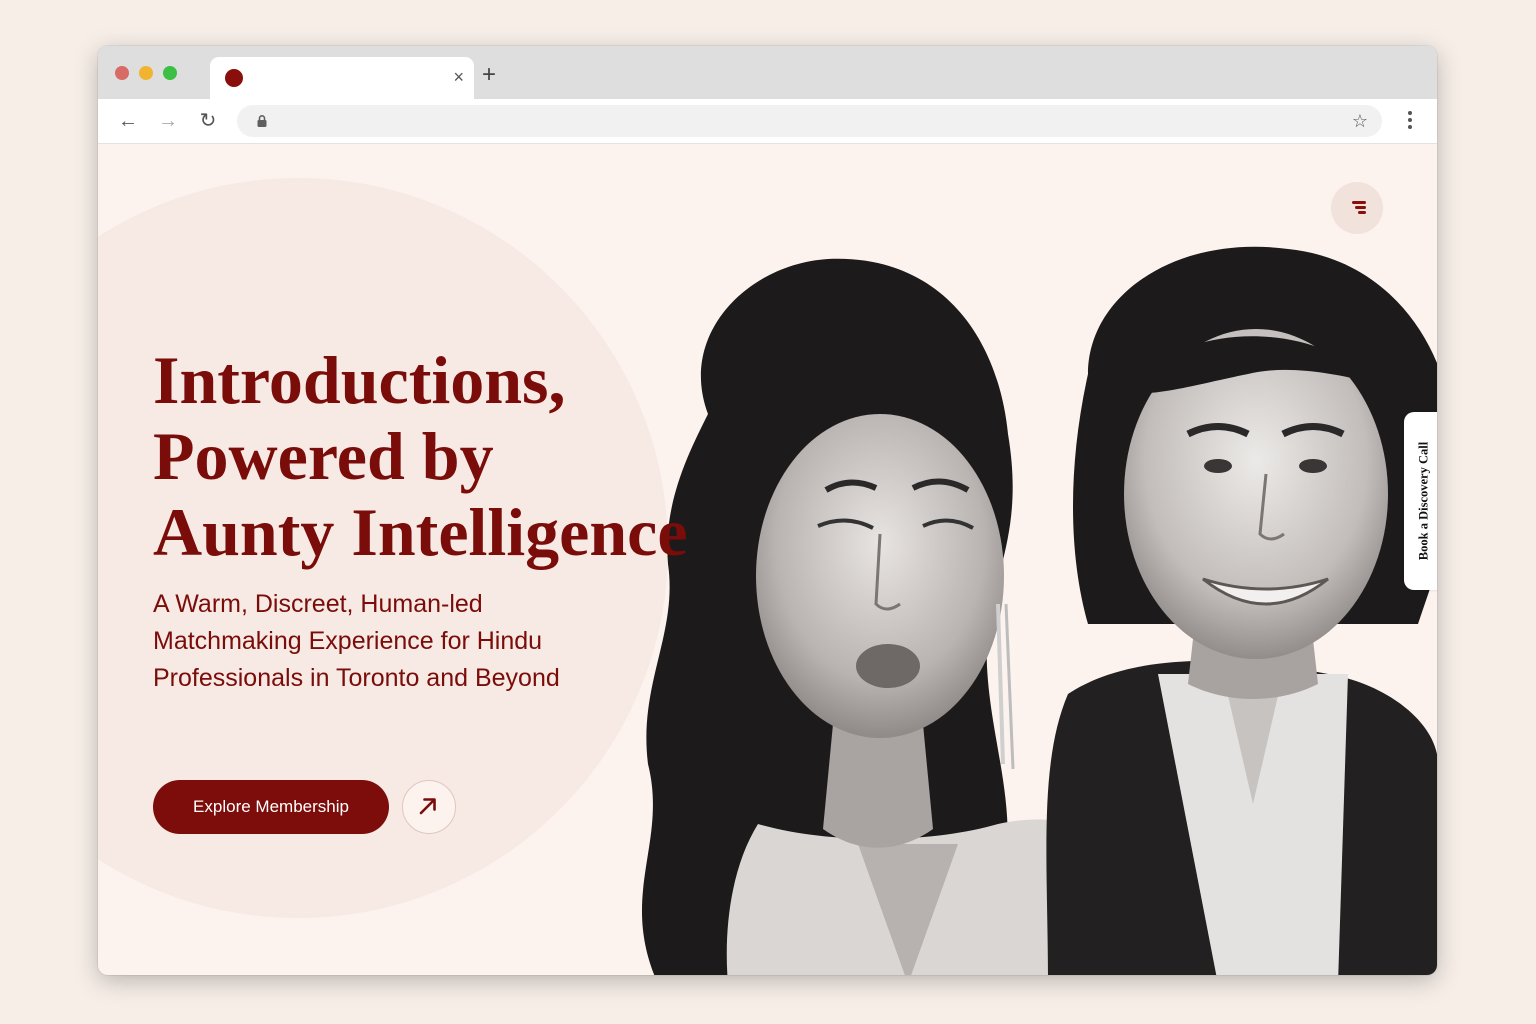 The height and width of the screenshot is (1024, 1536). I want to click on new-tab-button: +, so click(489, 75).